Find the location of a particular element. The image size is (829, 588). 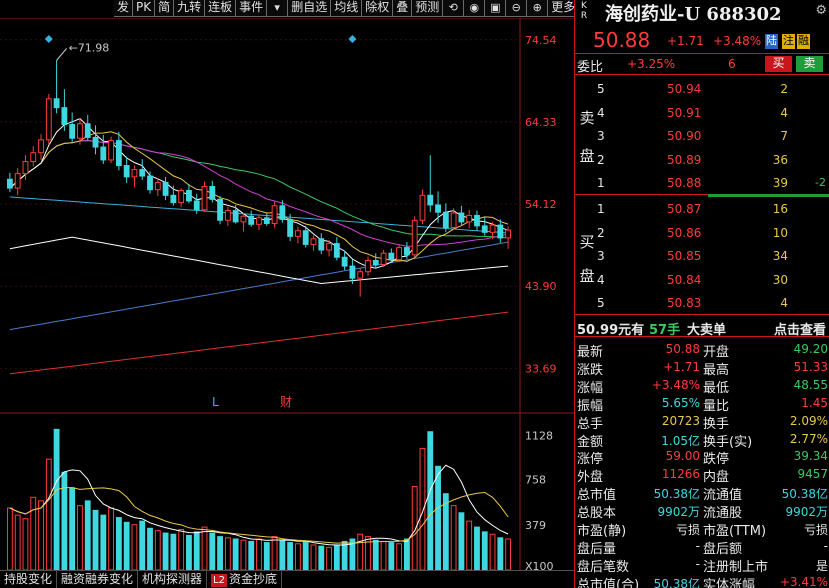

stat-row: 总股本 9902万 流通股 9902万 is located at coordinates (702, 511).